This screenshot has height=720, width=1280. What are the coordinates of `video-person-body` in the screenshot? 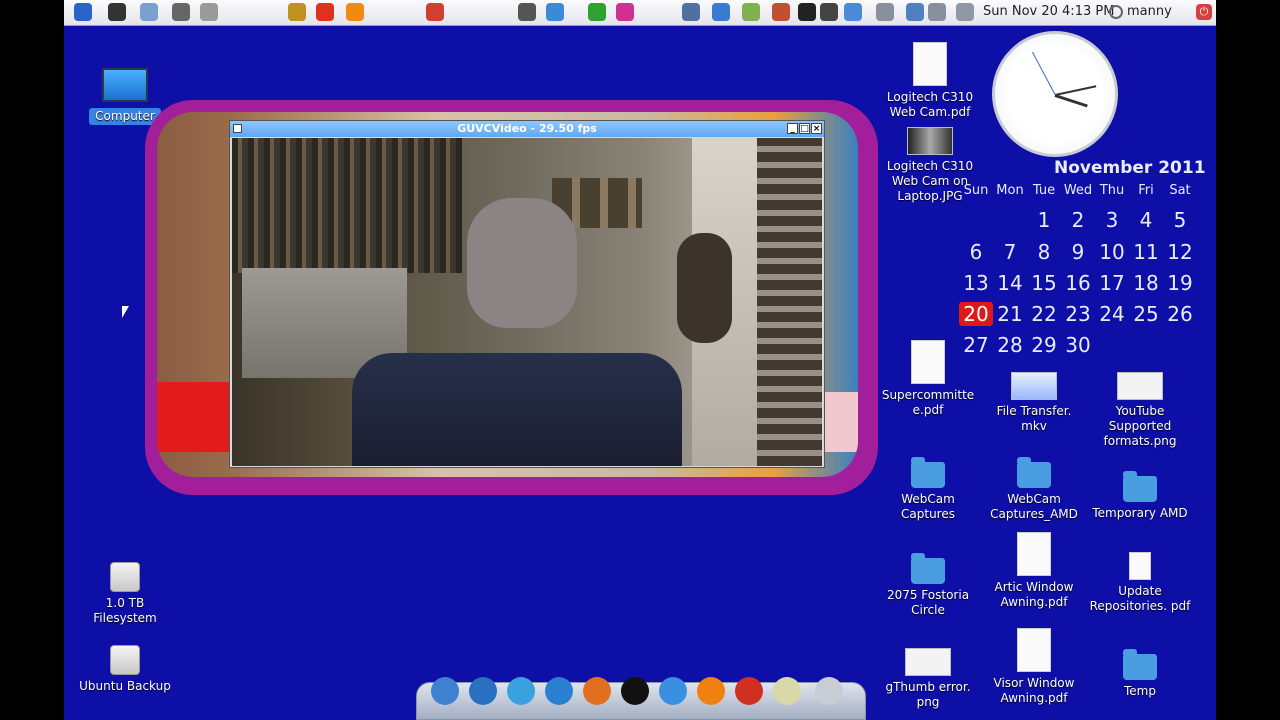 It's located at (517, 409).